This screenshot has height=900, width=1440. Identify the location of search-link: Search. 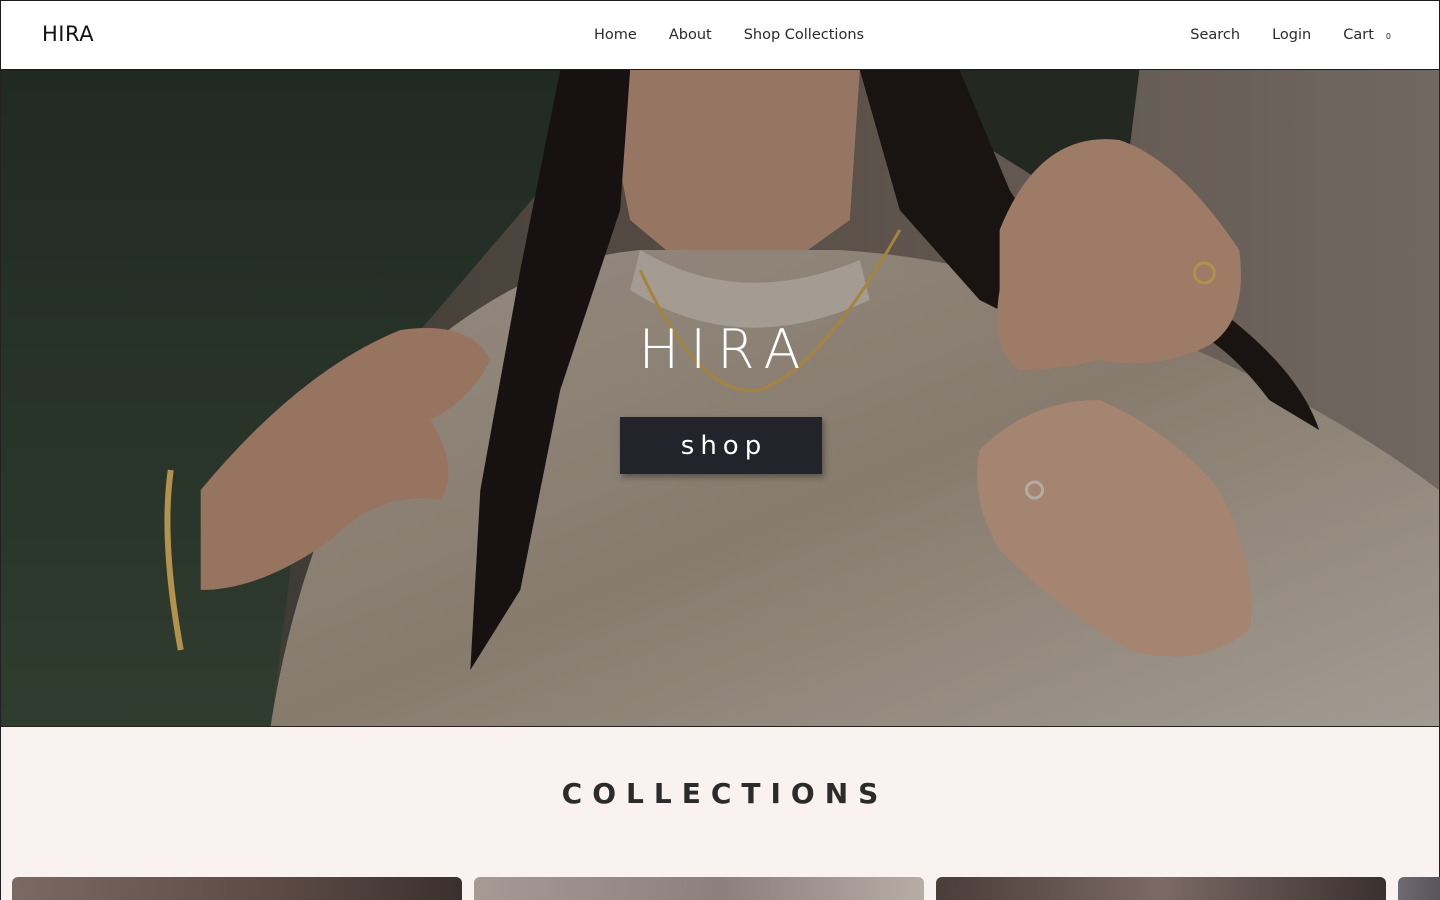
(1215, 35).